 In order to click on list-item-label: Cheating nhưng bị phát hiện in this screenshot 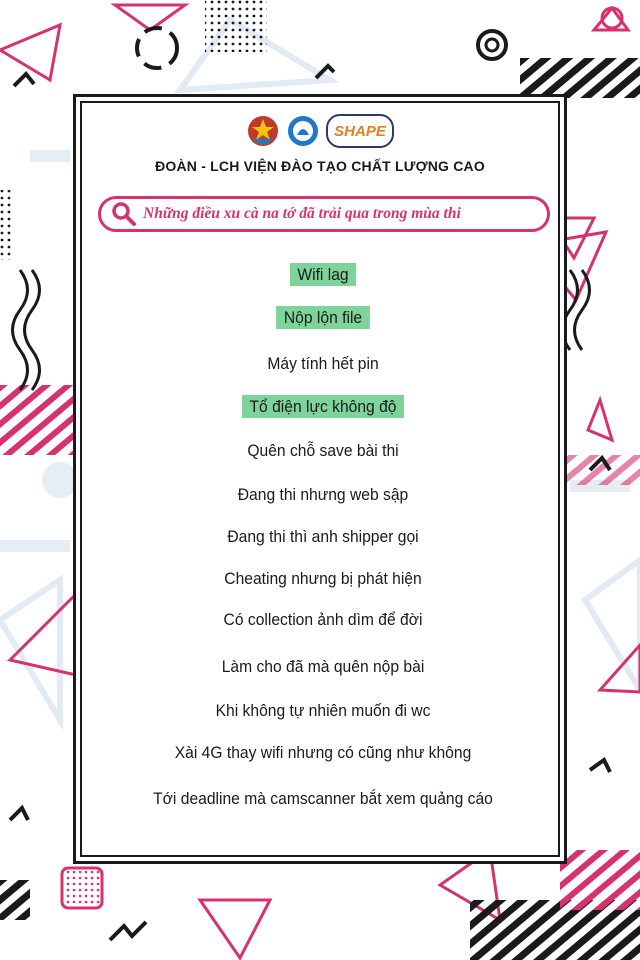, I will do `click(323, 578)`.